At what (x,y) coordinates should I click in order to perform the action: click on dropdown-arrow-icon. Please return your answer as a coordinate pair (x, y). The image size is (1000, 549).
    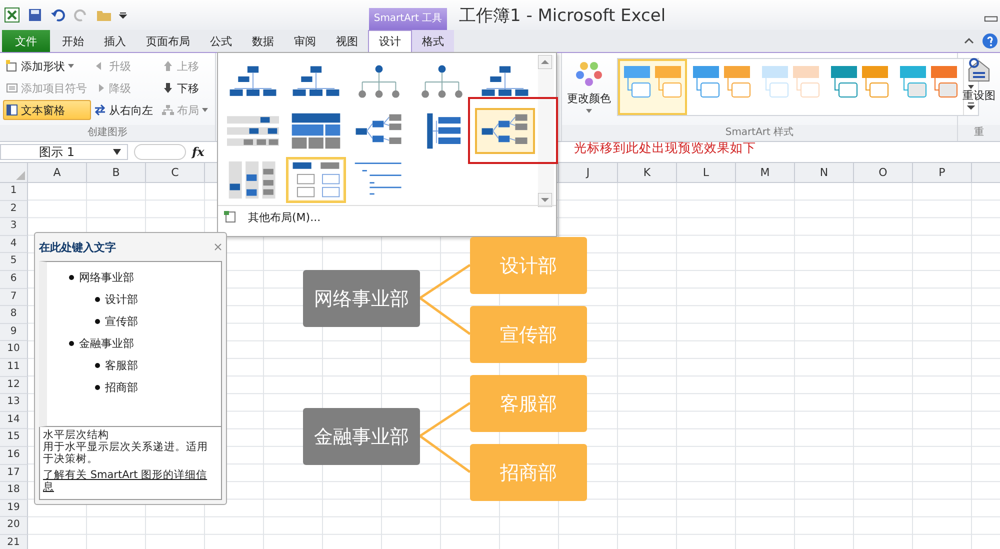
    Looking at the image, I should click on (117, 152).